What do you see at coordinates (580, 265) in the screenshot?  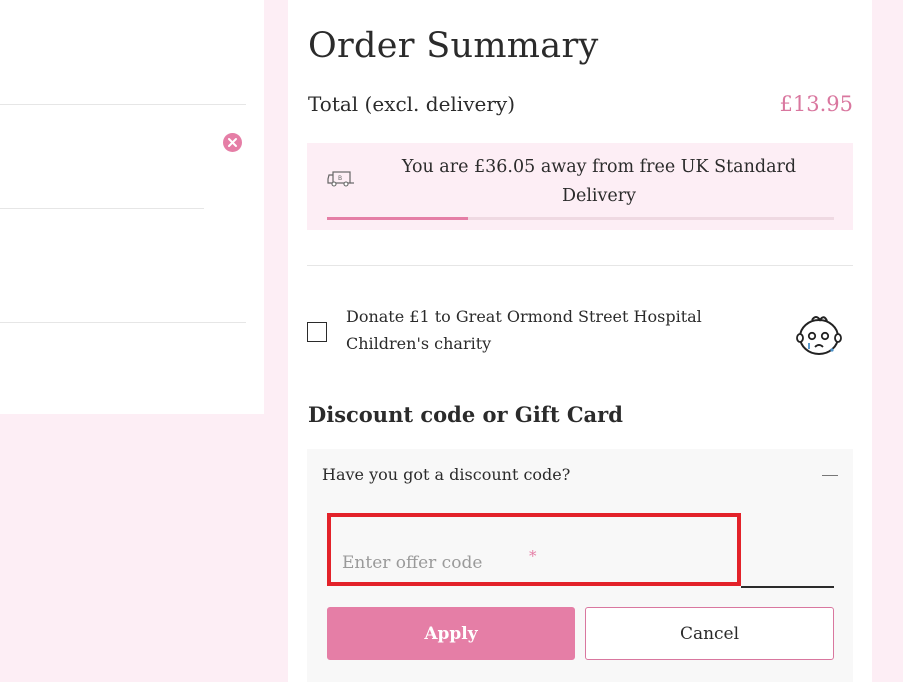 I see `section-divider` at bounding box center [580, 265].